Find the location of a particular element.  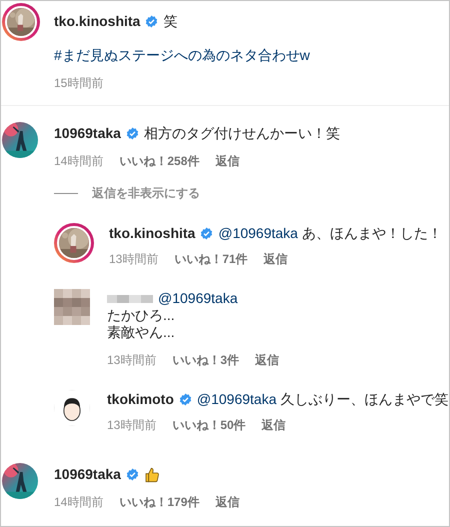

likes-link: いいね！71件 is located at coordinates (211, 259).